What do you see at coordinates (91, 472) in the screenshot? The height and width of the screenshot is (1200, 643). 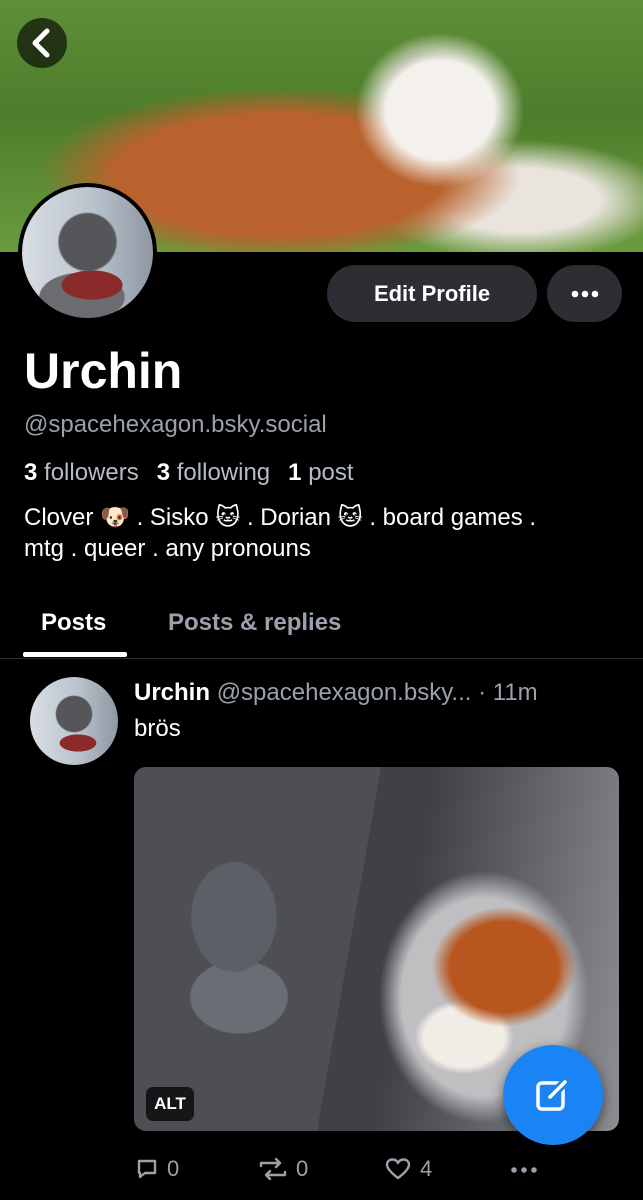 I see `followers-label: followers` at bounding box center [91, 472].